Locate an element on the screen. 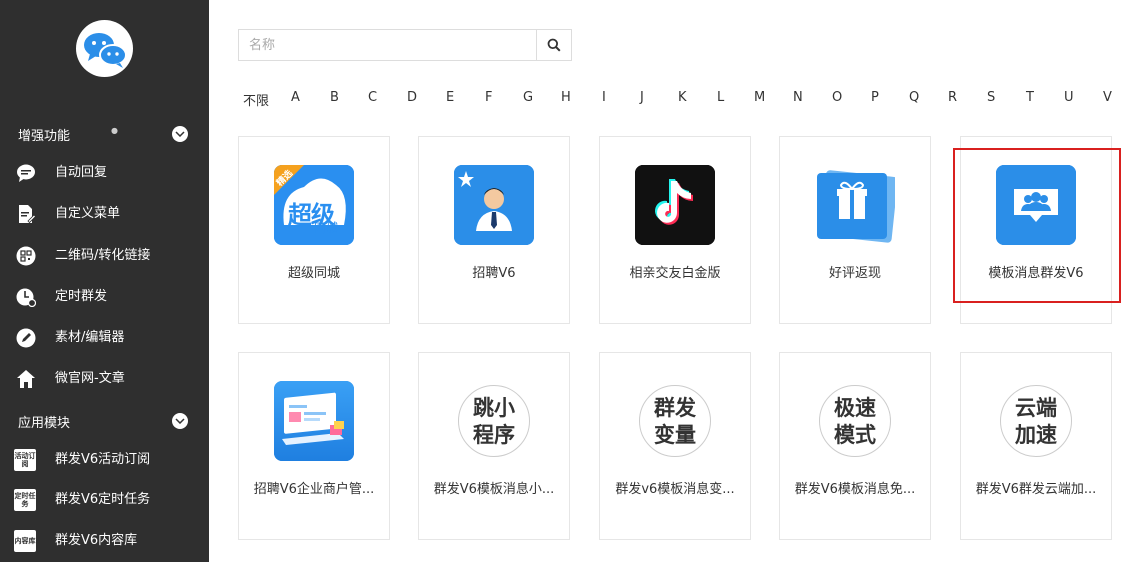 The width and height of the screenshot is (1134, 562). section-enhanced-features: 增强功能 ● is located at coordinates (104, 134).